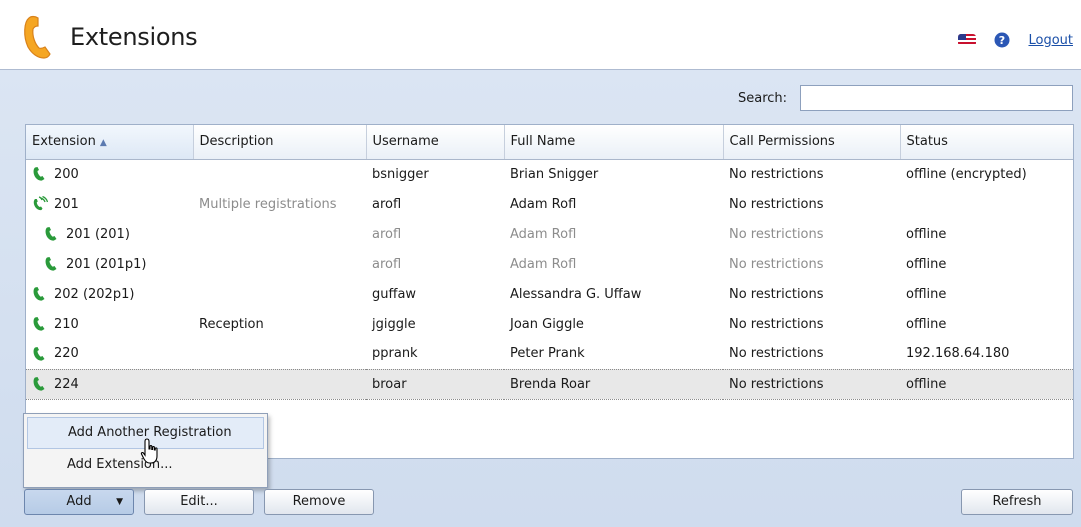 This screenshot has height=527, width=1081. I want to click on extension-cell: 201, so click(66, 204).